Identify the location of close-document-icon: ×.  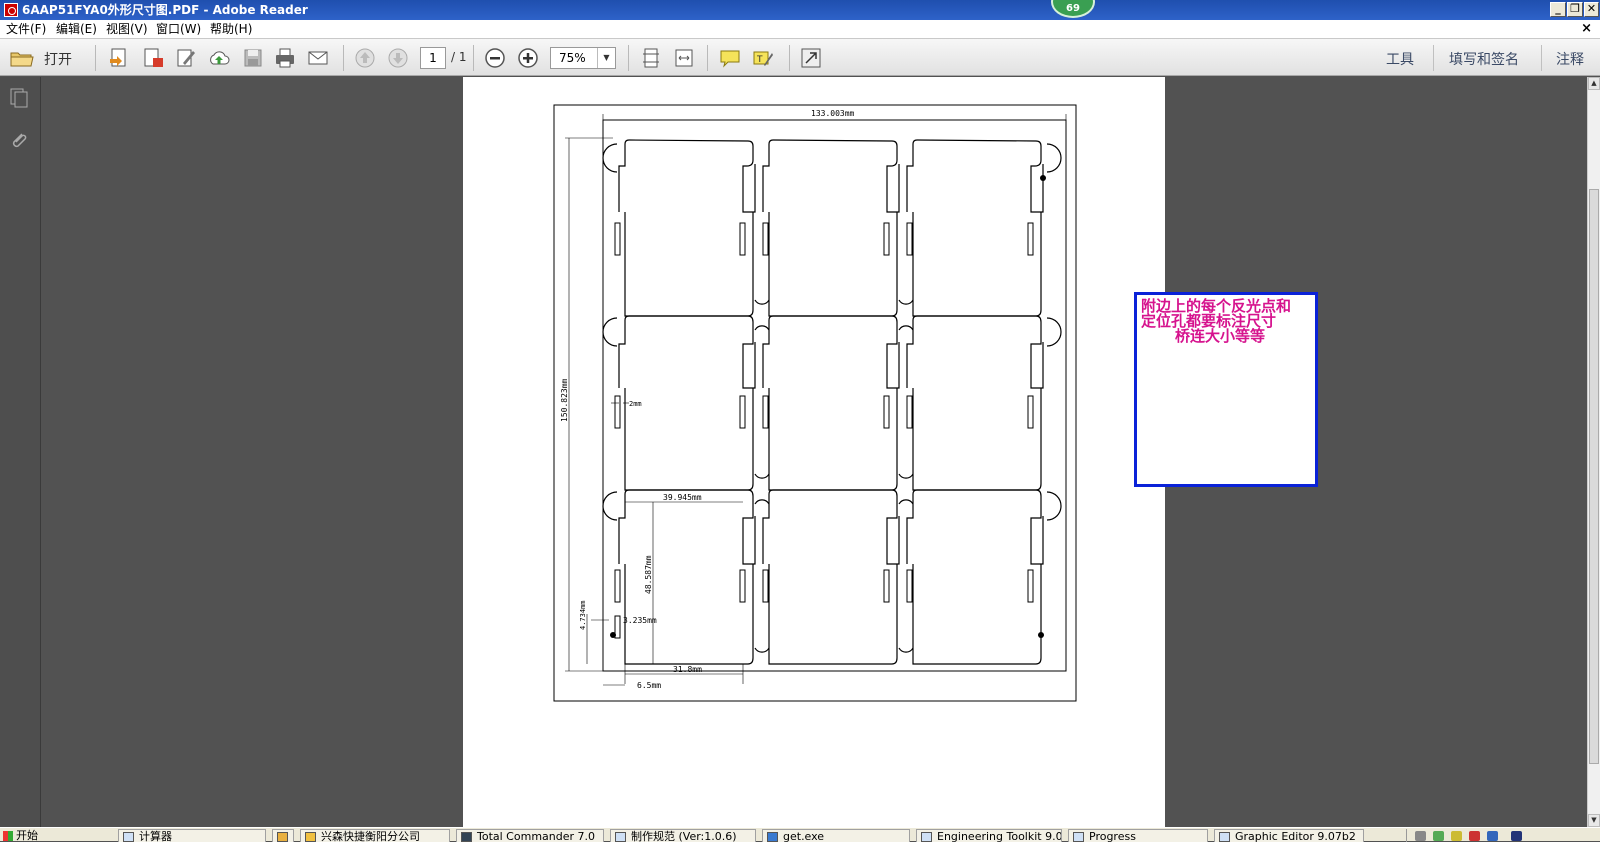
(1586, 28).